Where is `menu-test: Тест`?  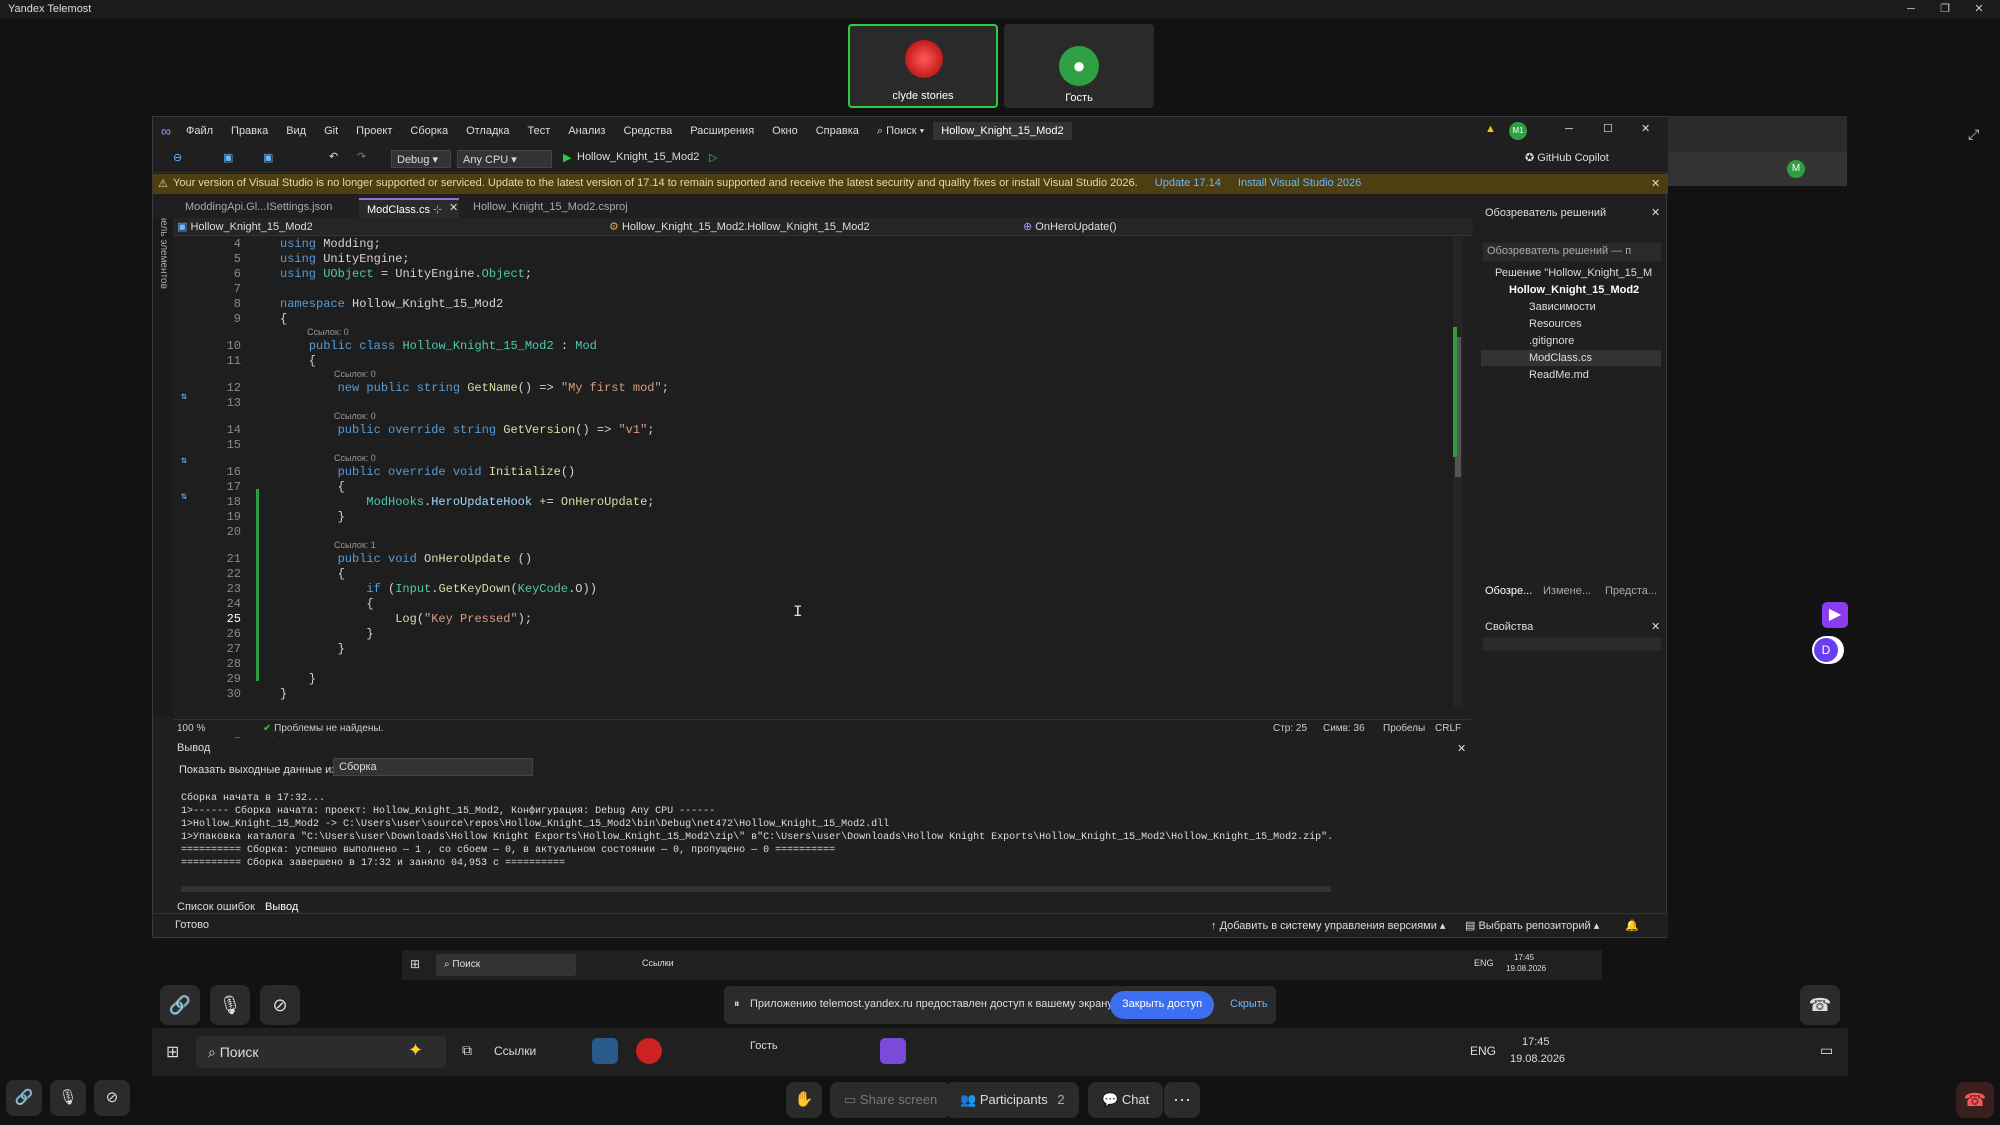 menu-test: Тест is located at coordinates (539, 131).